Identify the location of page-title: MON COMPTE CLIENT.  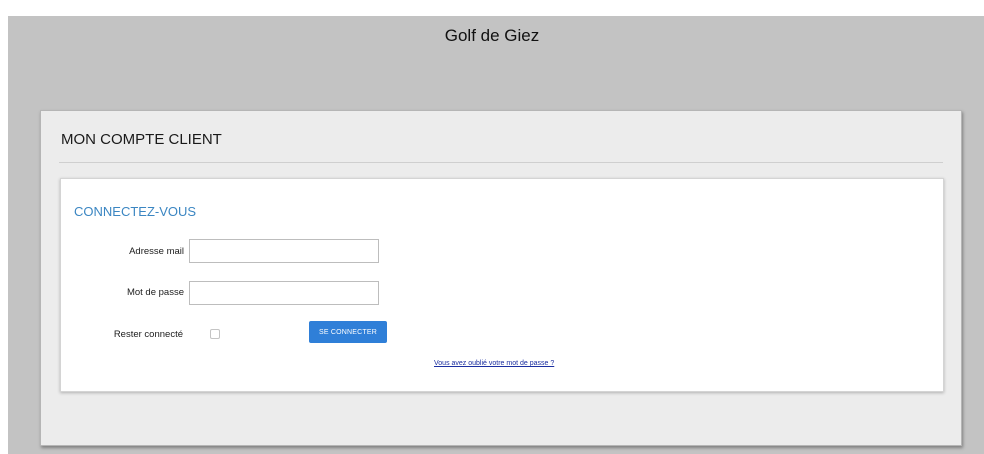
(141, 139).